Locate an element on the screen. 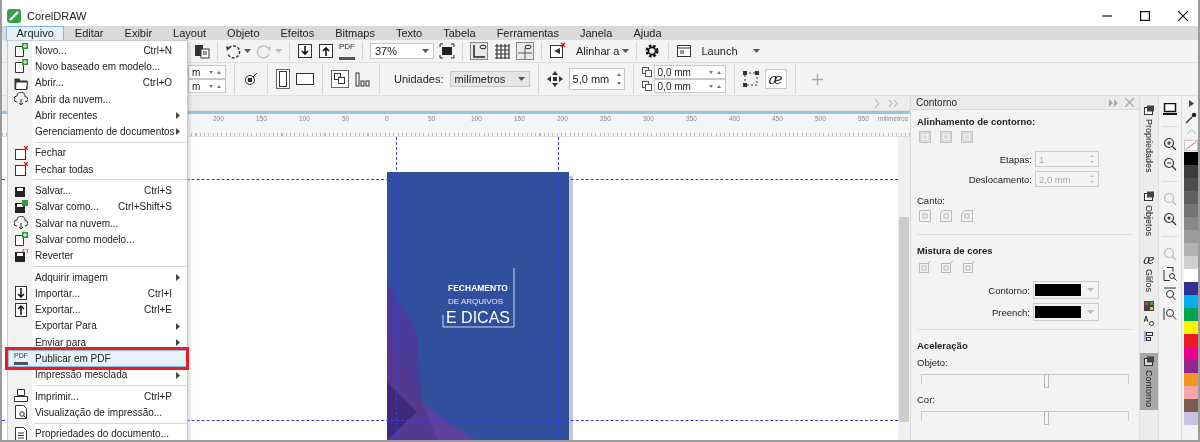 The height and width of the screenshot is (442, 1200). collapse-icon is located at coordinates (1114, 102).